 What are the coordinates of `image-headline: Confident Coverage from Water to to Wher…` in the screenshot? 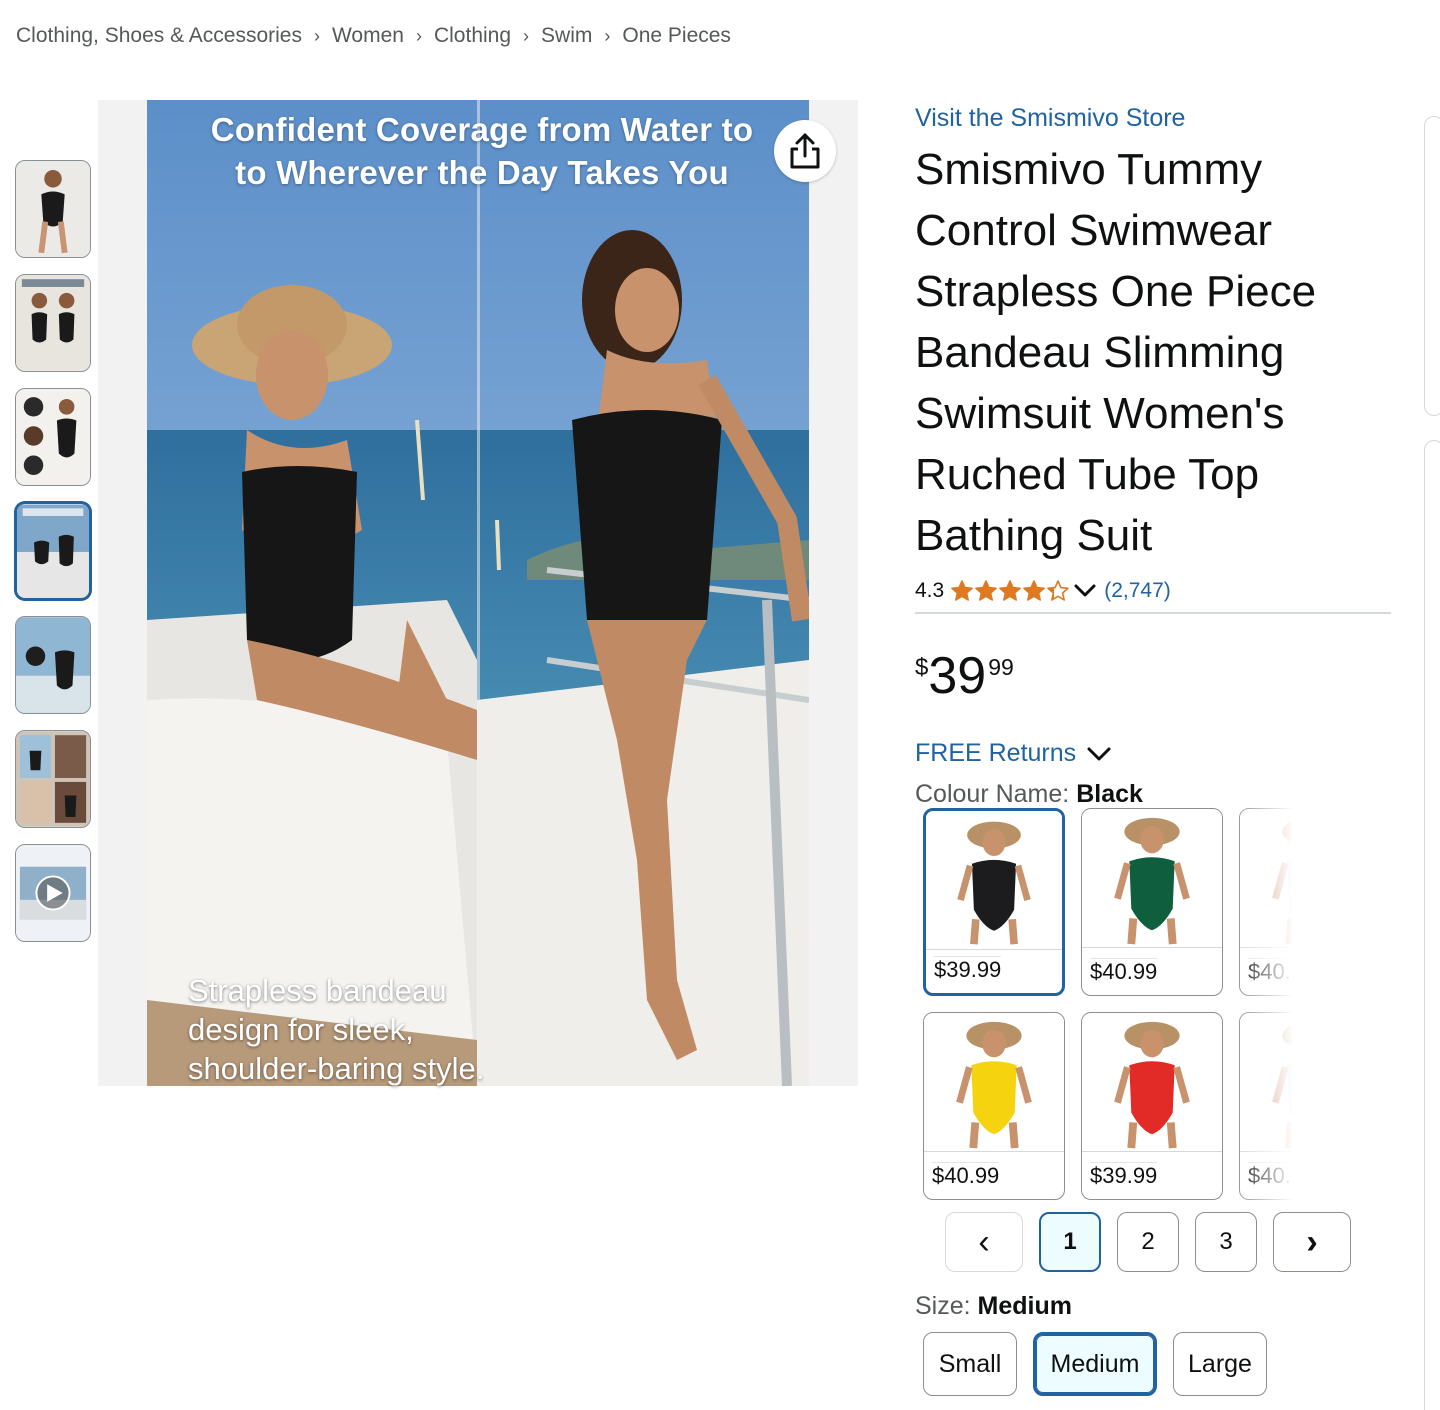 It's located at (482, 151).